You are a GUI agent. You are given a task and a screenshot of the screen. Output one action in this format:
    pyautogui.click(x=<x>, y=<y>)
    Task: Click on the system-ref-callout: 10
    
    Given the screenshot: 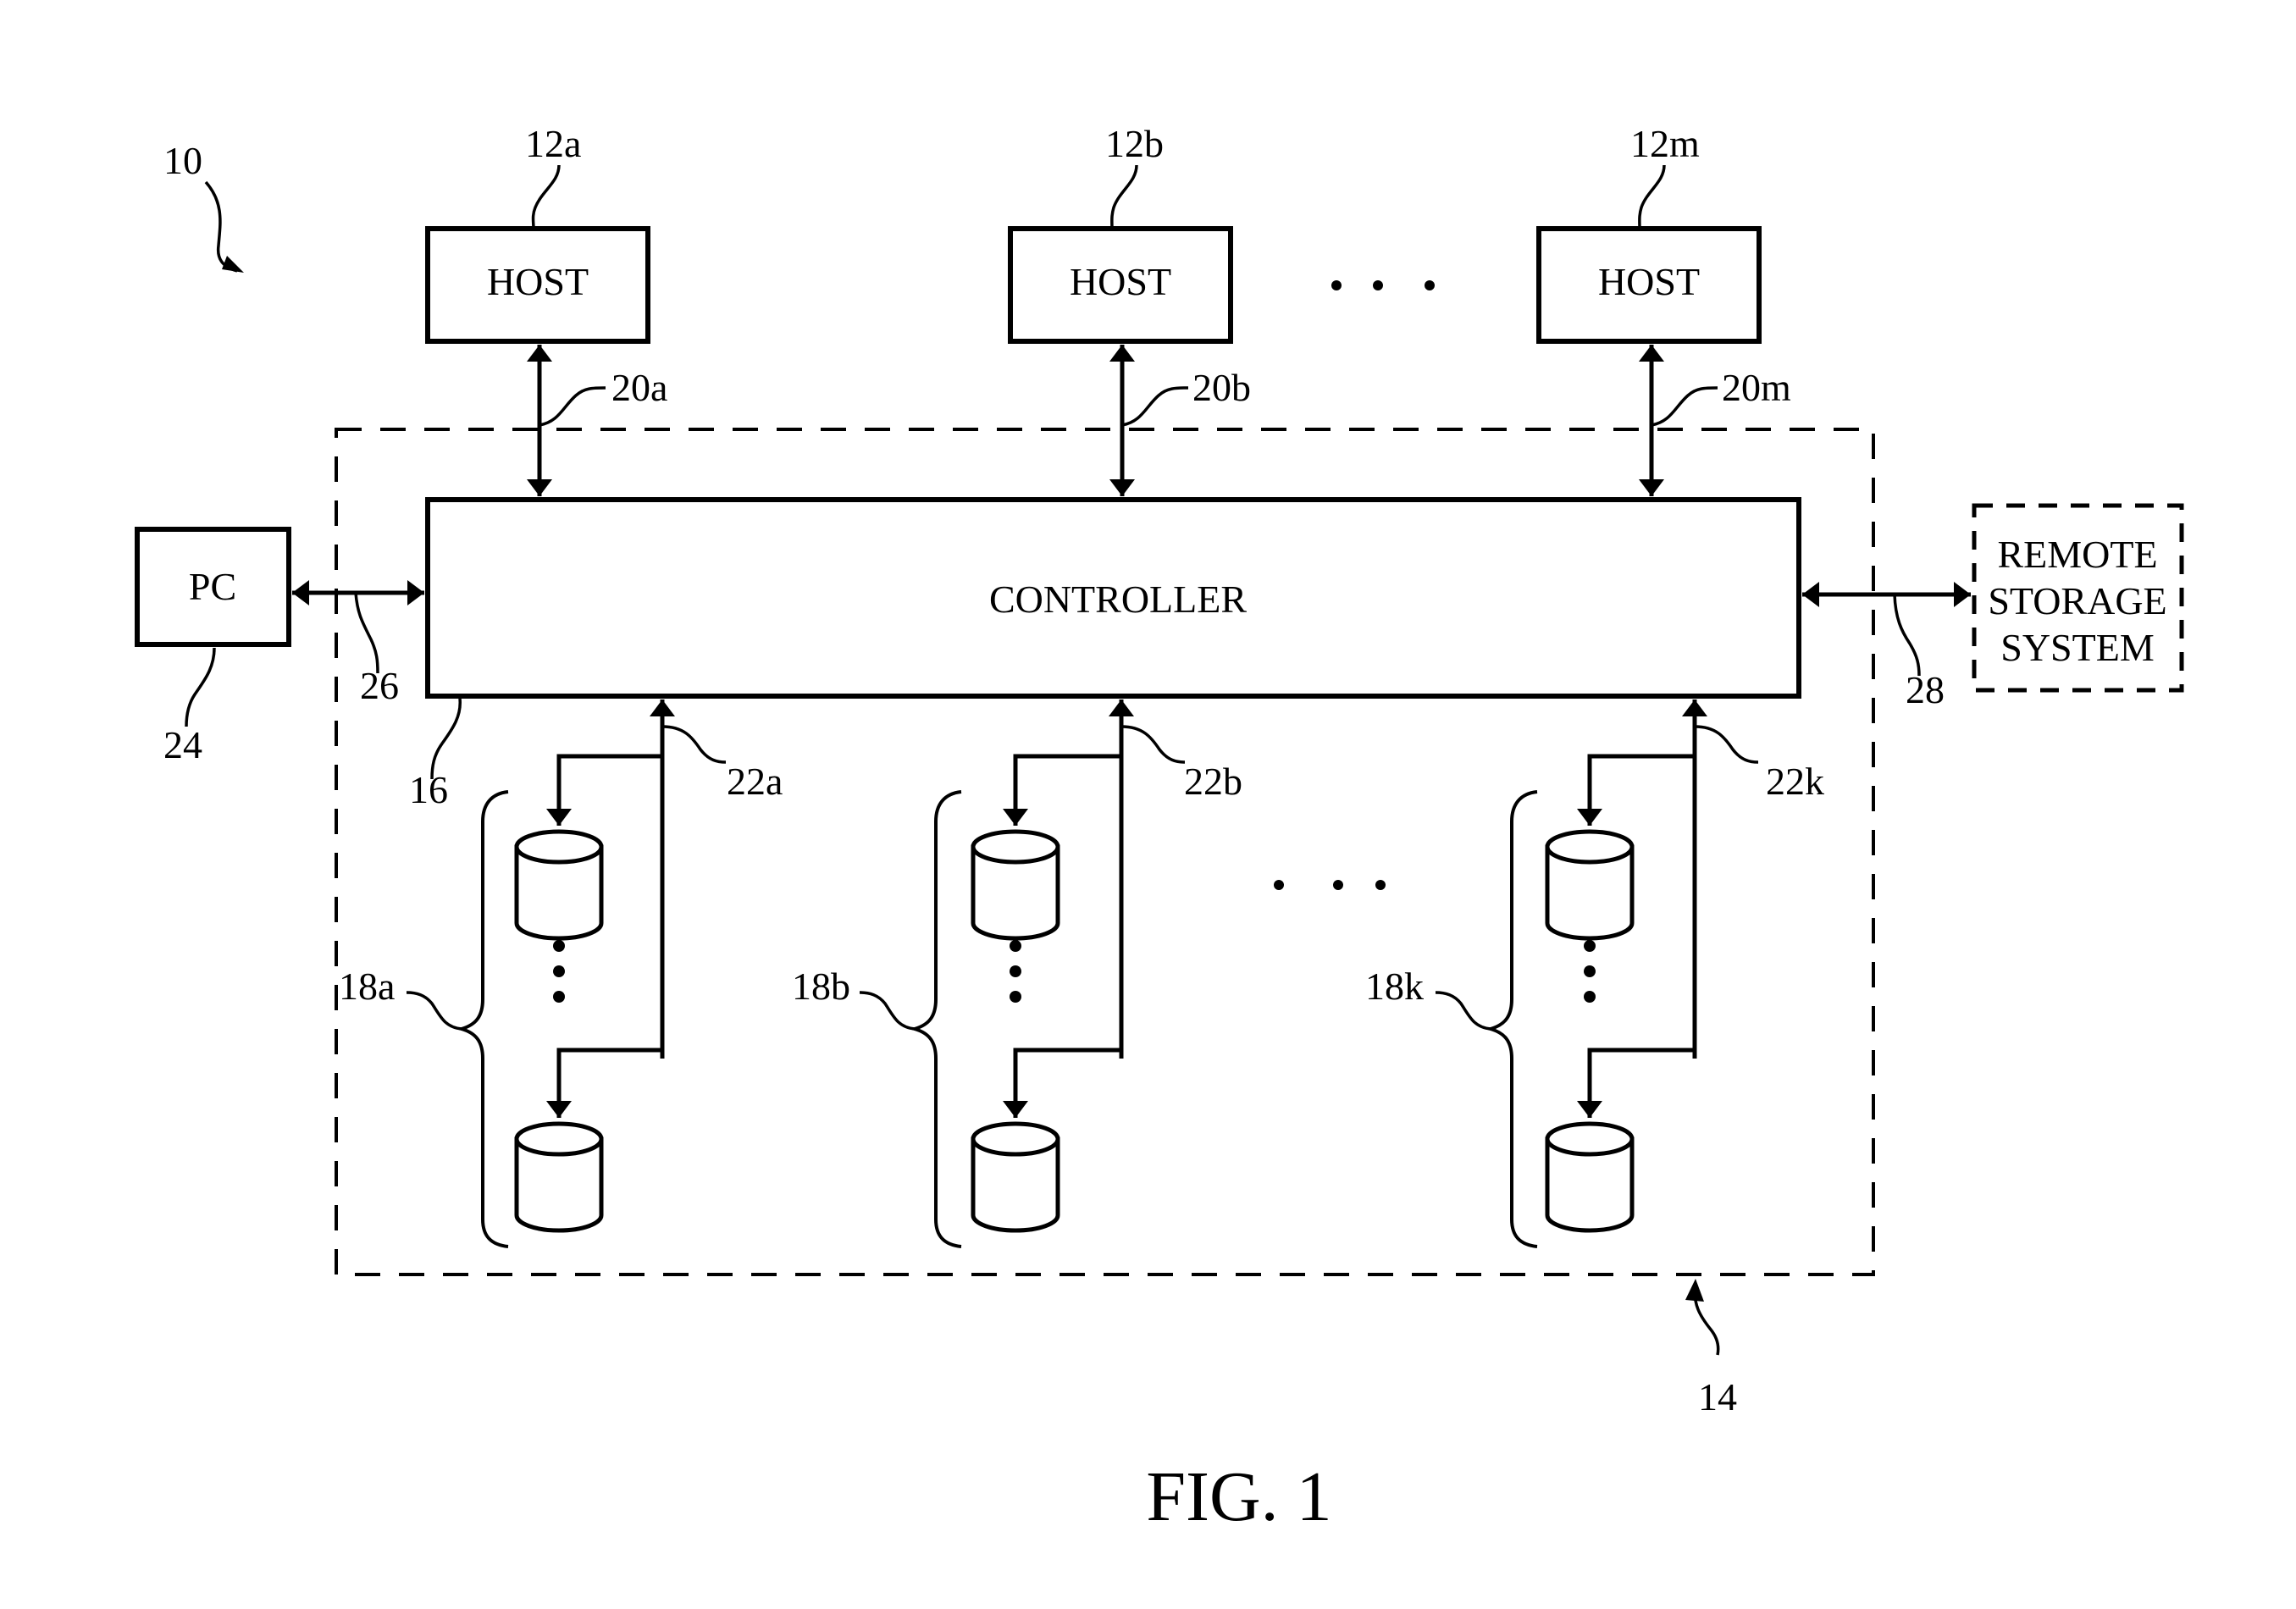 What is the action you would take?
    pyautogui.click(x=203, y=206)
    